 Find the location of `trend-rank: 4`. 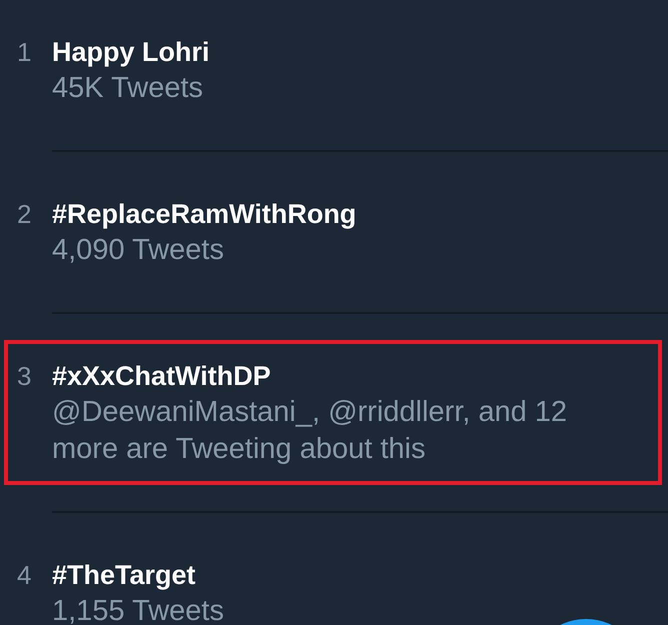

trend-rank: 4 is located at coordinates (24, 575).